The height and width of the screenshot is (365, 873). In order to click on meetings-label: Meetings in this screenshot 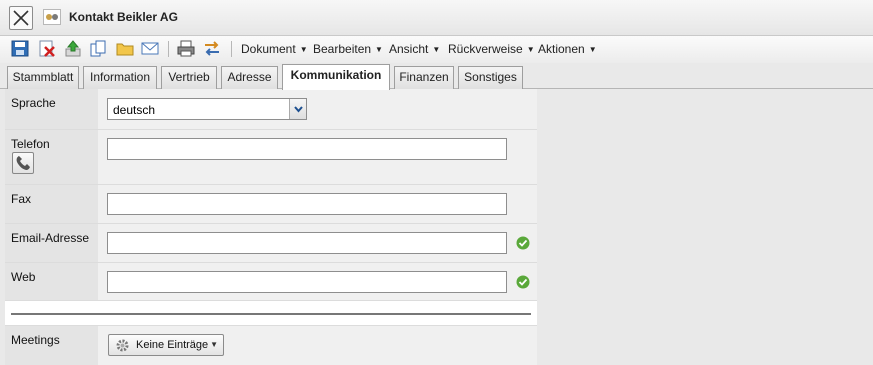, I will do `click(35, 340)`.